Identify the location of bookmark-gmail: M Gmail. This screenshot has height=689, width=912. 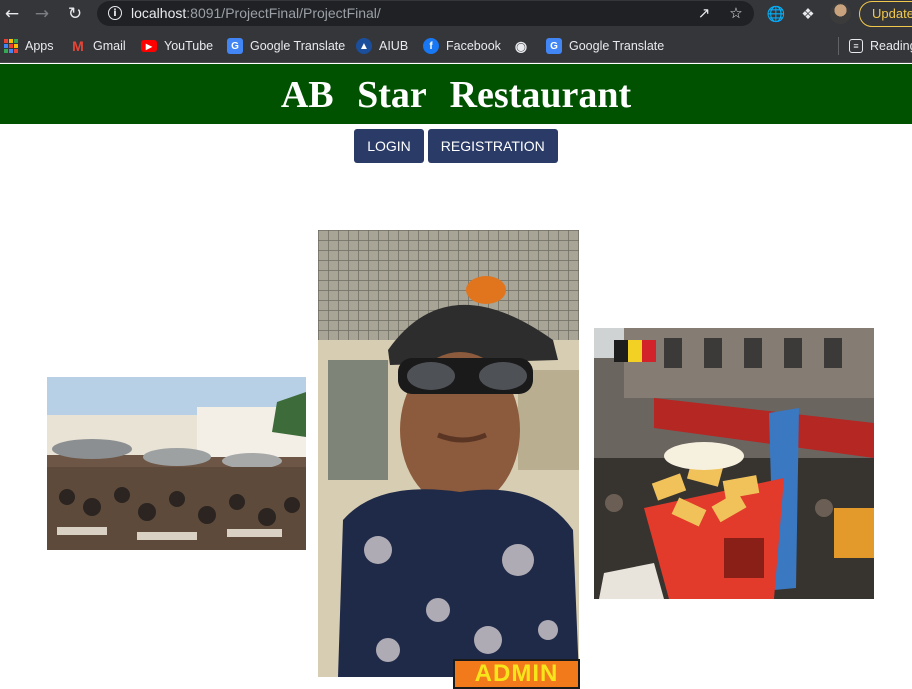
(98, 46).